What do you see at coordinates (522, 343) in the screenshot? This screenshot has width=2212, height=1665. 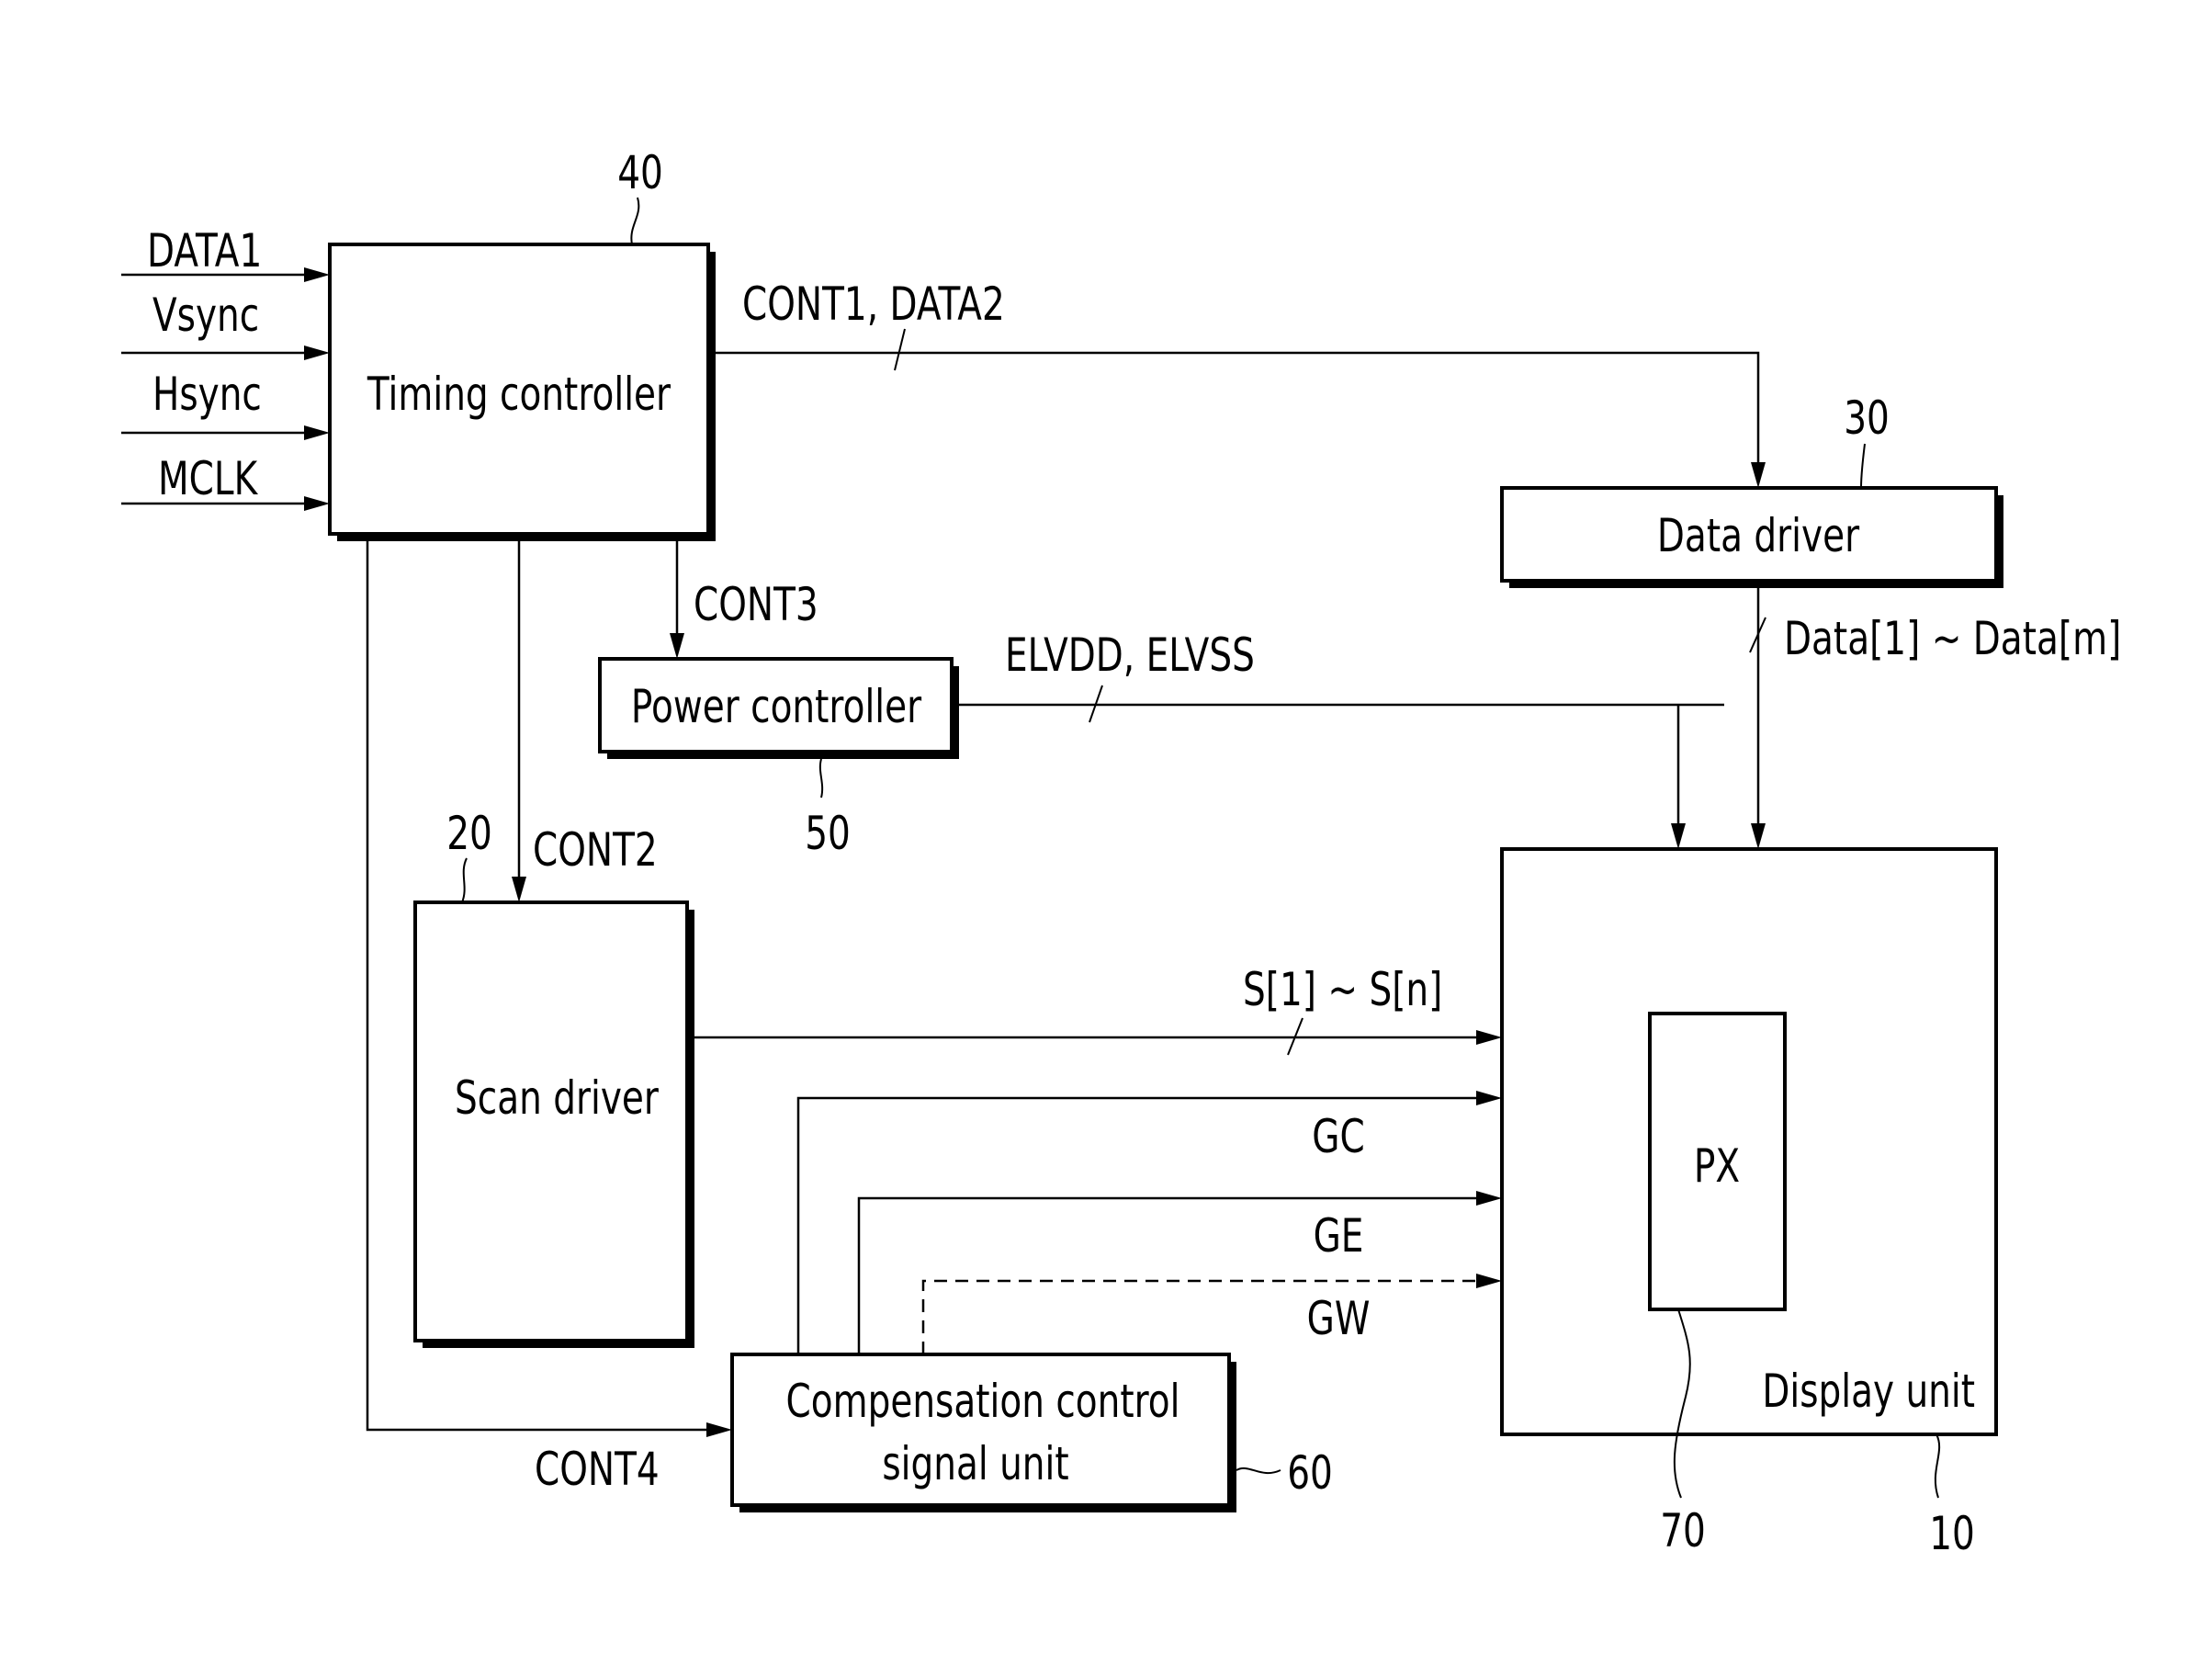 I see `timing-controller-block: Timing controller 40` at bounding box center [522, 343].